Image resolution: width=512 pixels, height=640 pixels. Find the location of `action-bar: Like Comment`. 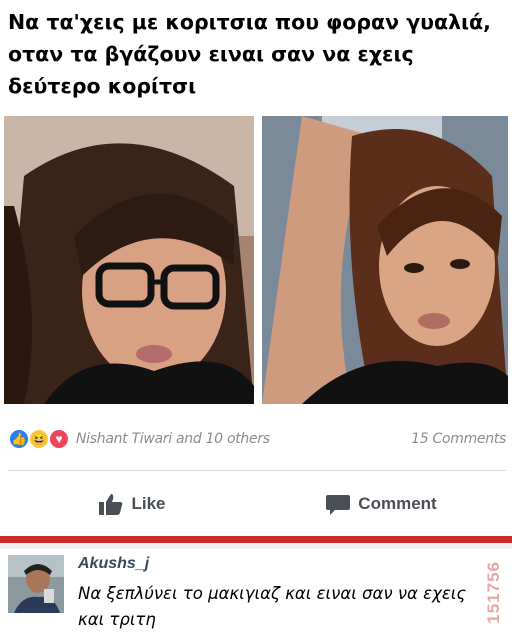

action-bar: Like Comment is located at coordinates (257, 504).